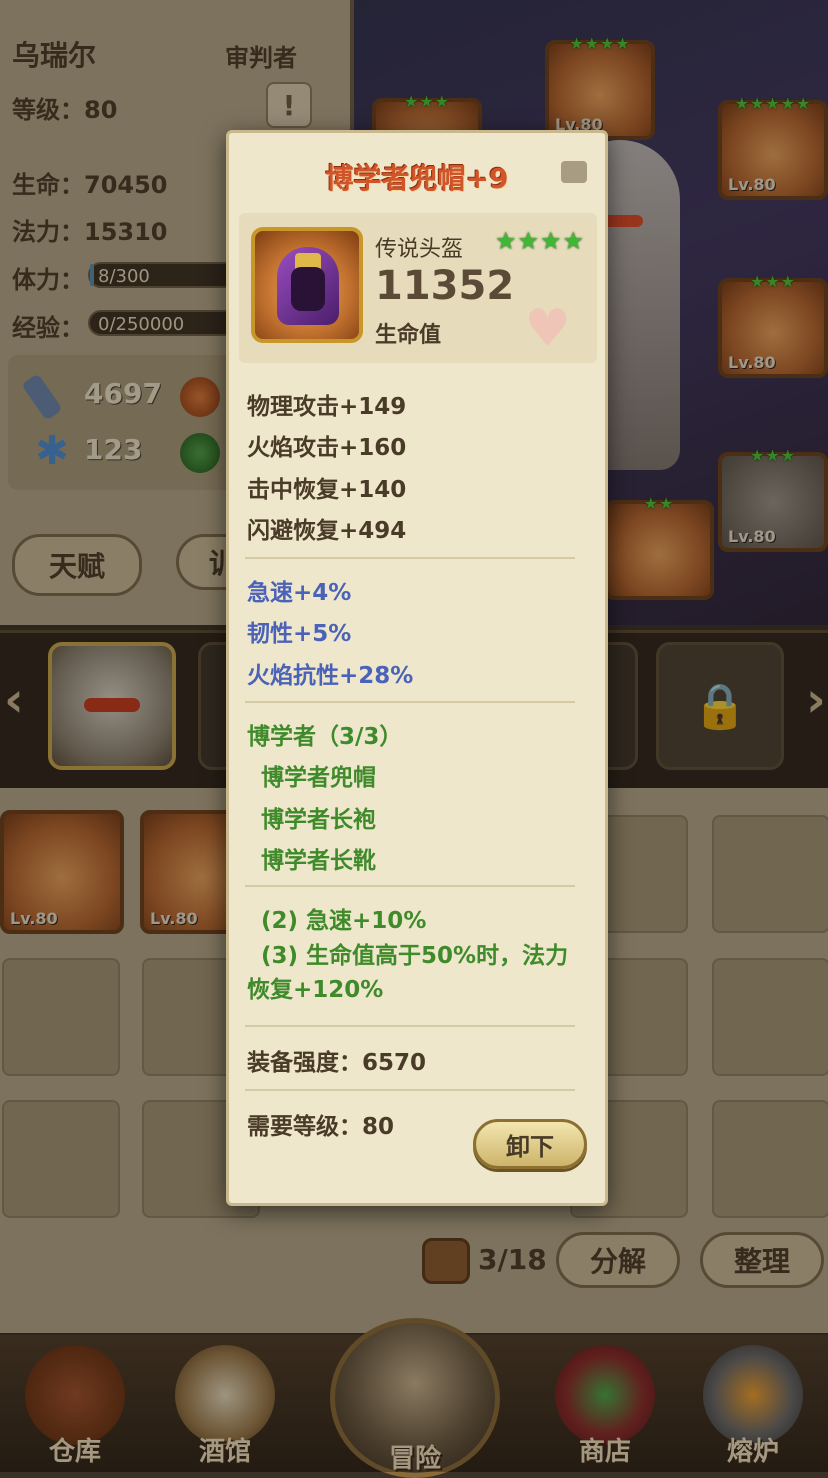 The image size is (828, 1478). I want to click on inventory-item-weapon: Lv.80, so click(62, 872).